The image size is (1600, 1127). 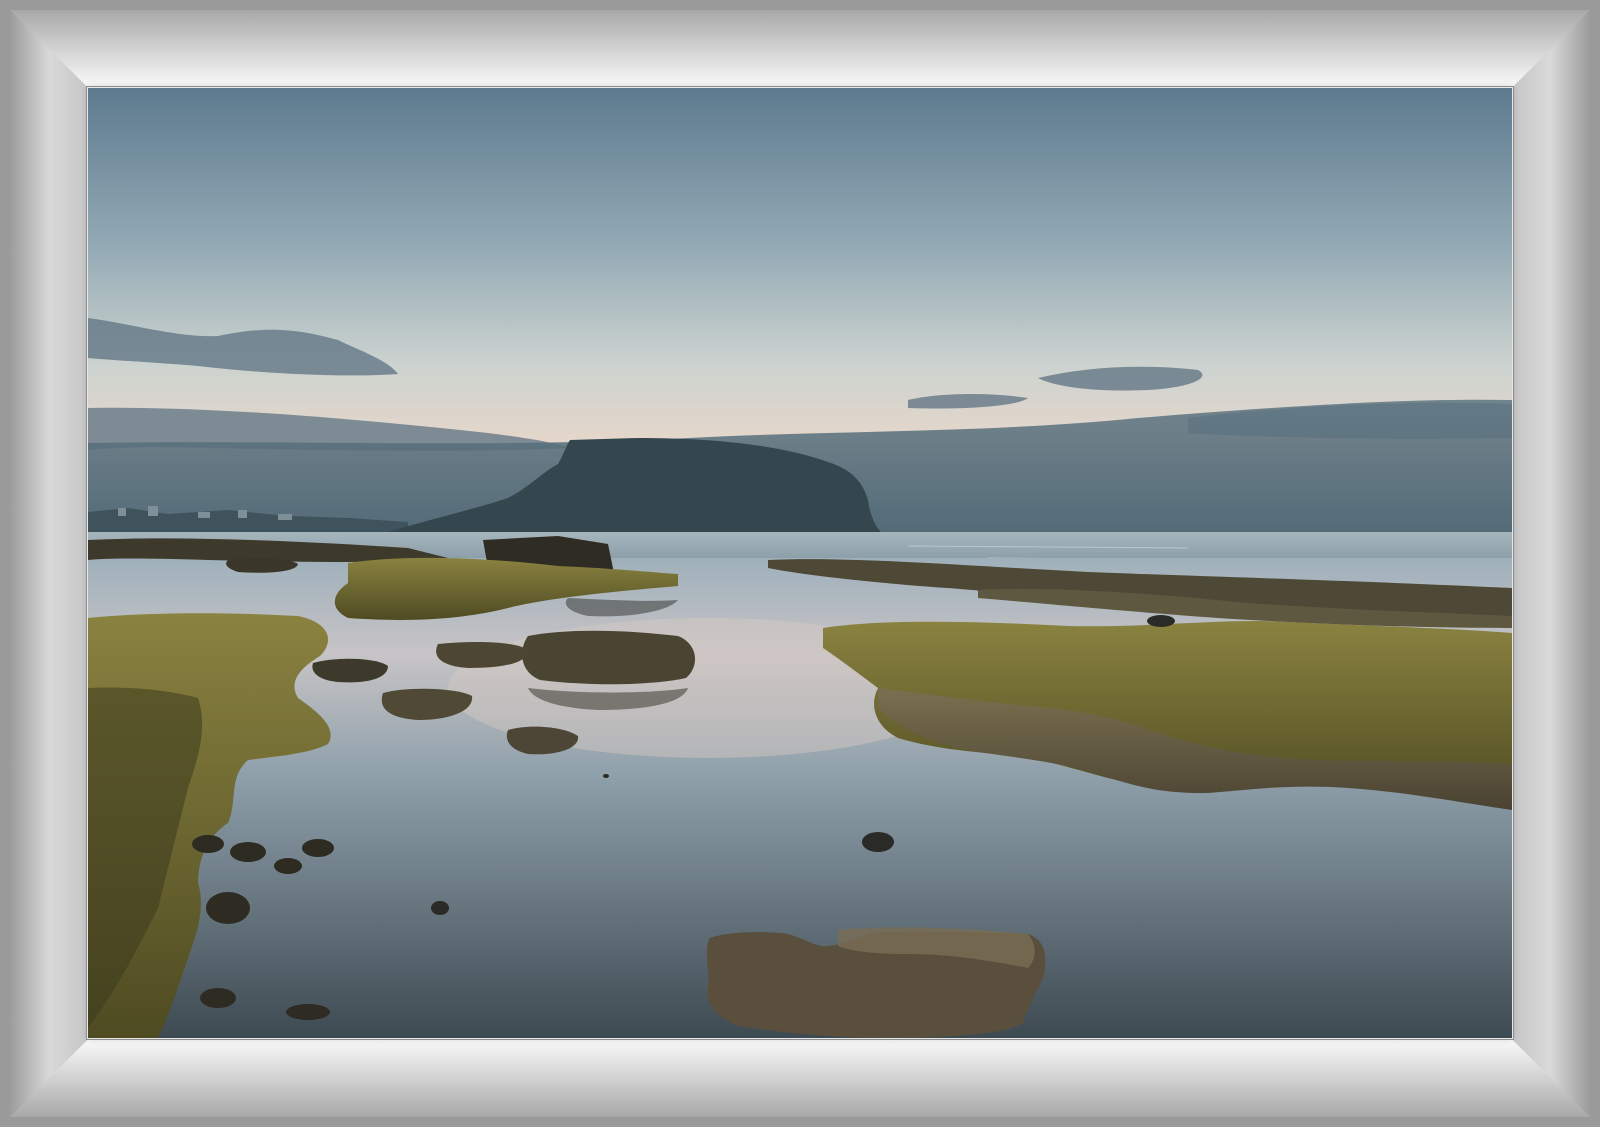 I want to click on mat-left-bevel, so click(x=50, y=563).